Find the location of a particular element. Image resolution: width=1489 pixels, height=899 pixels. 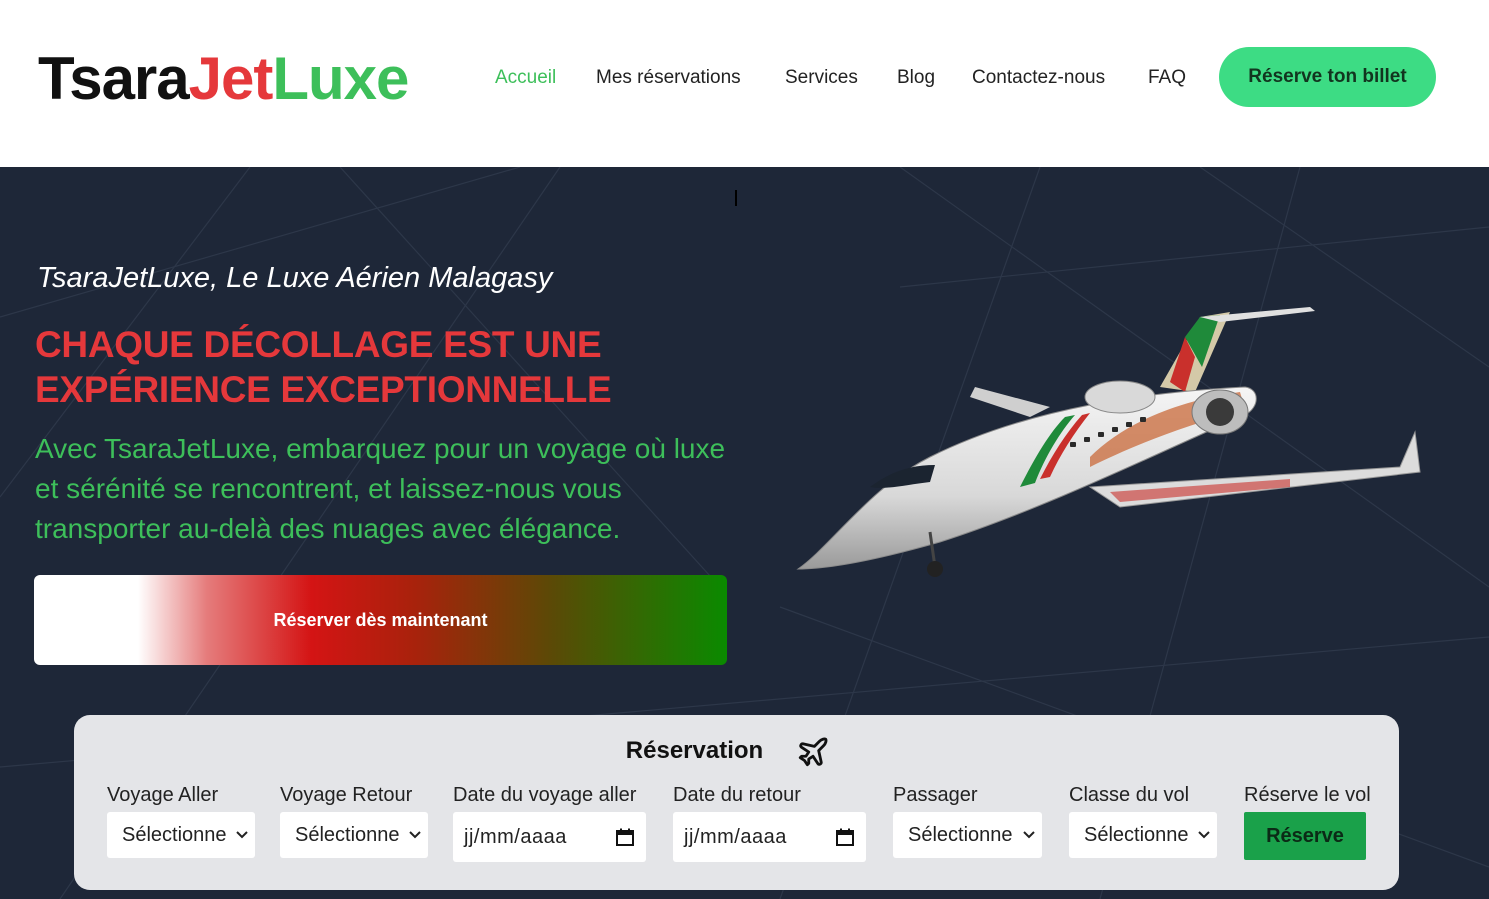

nav-link-mes-reservations: Mes réservations is located at coordinates (668, 78).